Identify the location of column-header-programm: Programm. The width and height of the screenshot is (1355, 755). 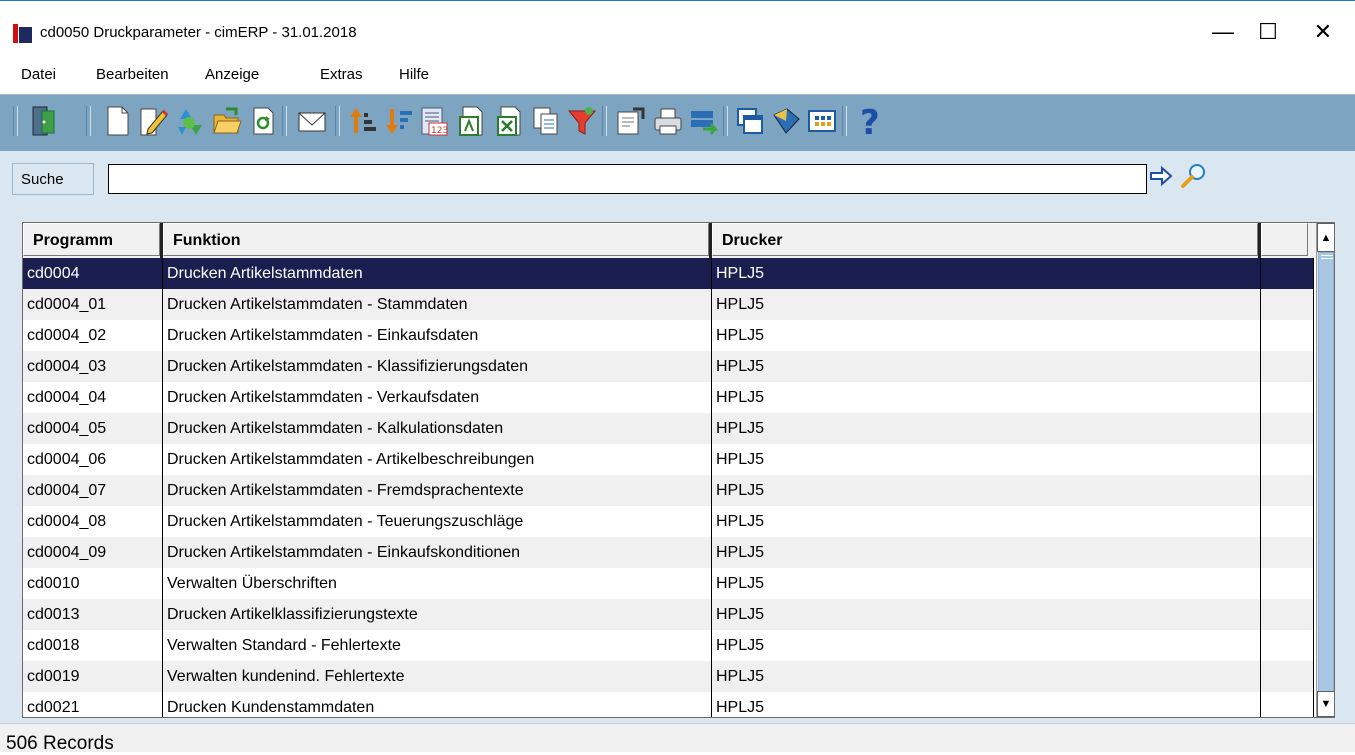
(91, 239).